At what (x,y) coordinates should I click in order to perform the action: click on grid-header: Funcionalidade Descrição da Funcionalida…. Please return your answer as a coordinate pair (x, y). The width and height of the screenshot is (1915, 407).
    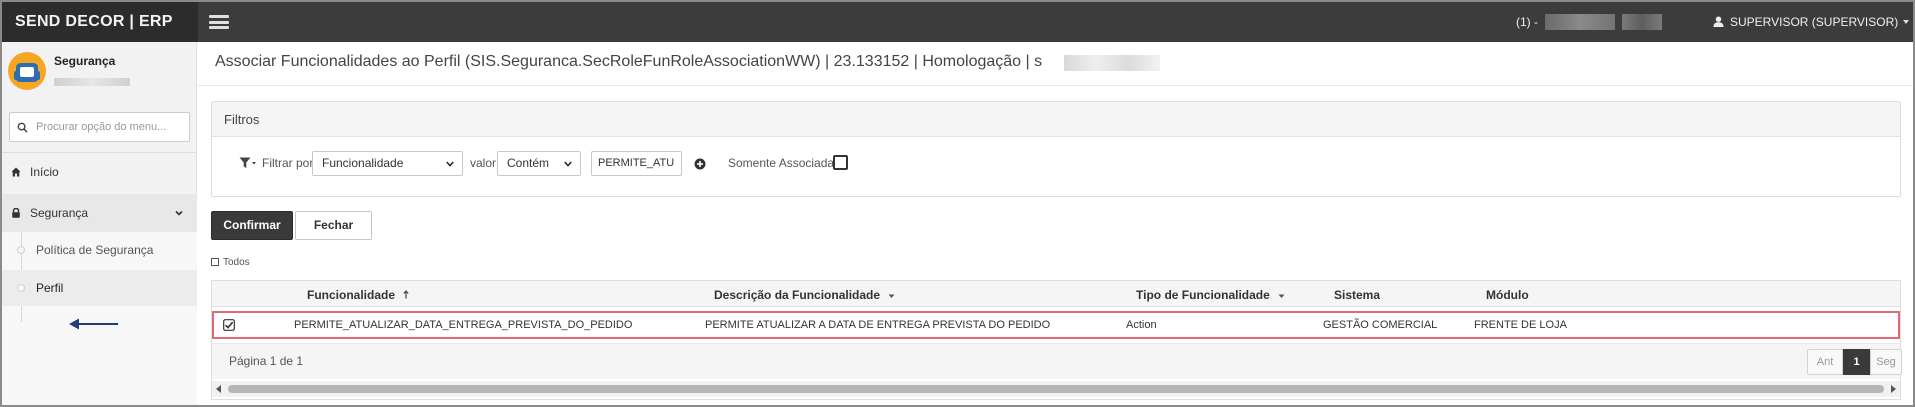
    Looking at the image, I should click on (1056, 294).